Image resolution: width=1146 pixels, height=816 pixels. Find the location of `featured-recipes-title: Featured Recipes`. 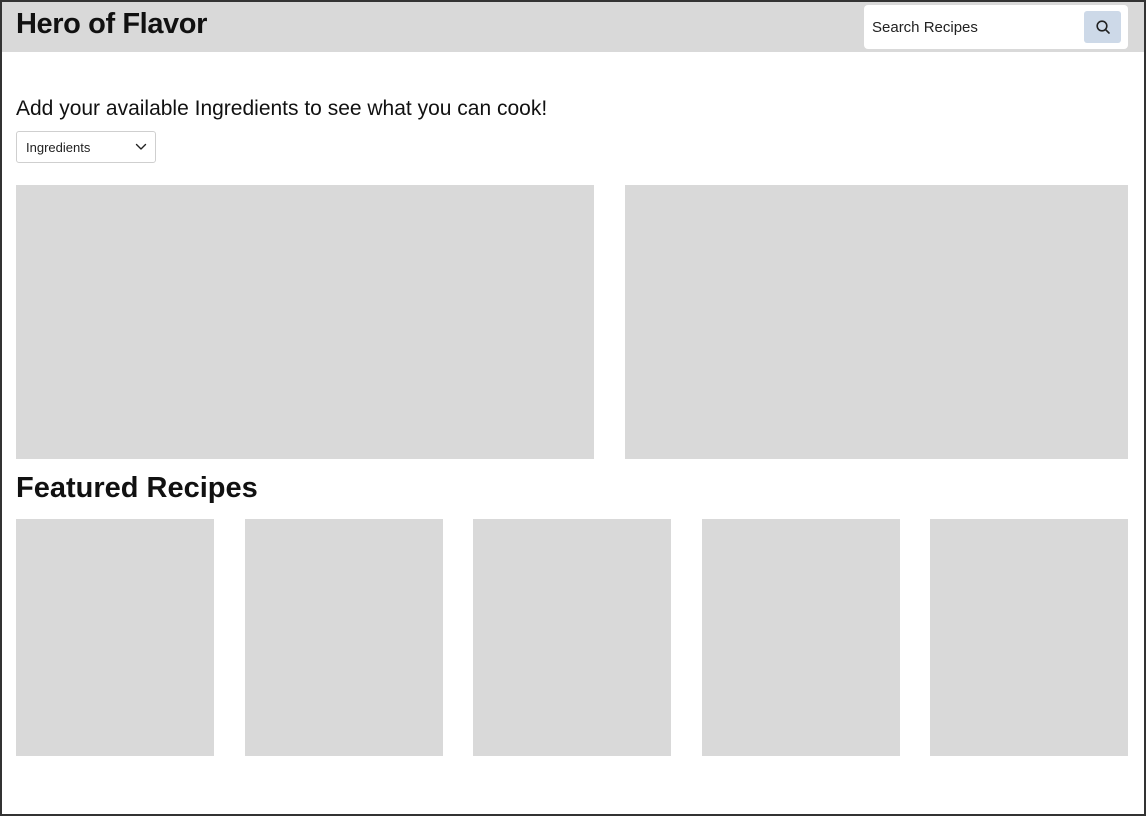

featured-recipes-title: Featured Recipes is located at coordinates (137, 488).